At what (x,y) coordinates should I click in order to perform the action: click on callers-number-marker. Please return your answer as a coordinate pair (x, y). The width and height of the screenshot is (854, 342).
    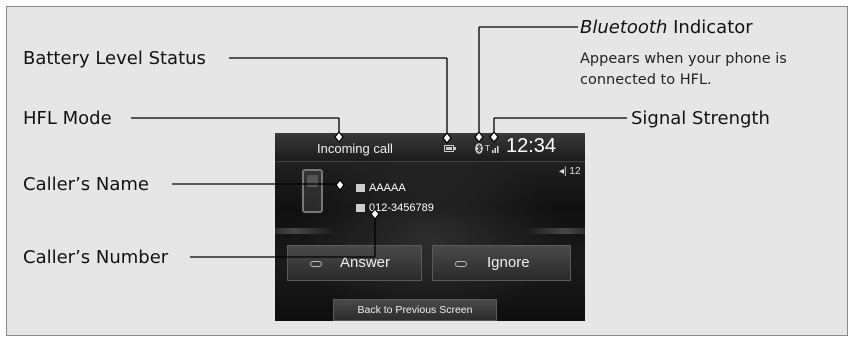
    Looking at the image, I should click on (375, 214).